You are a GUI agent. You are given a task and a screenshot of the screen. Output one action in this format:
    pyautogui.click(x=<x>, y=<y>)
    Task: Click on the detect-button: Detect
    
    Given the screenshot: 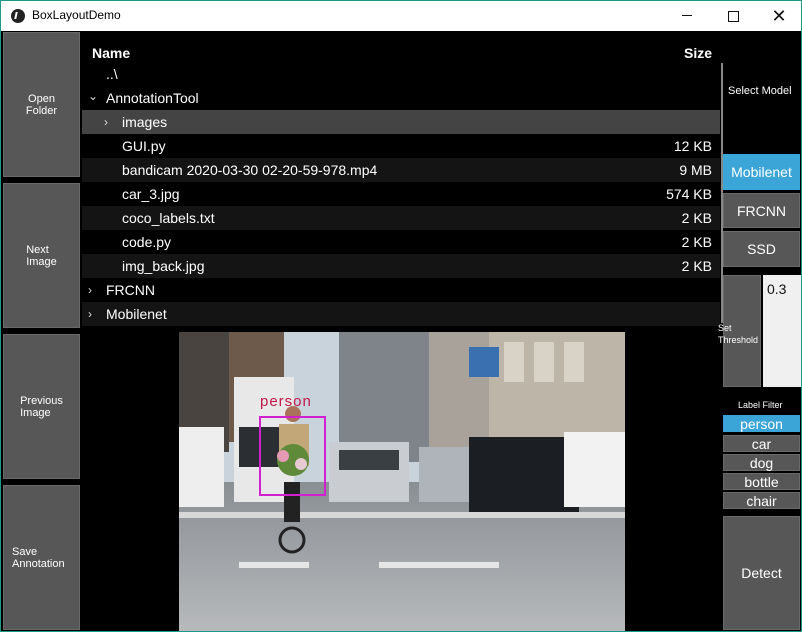 What is the action you would take?
    pyautogui.click(x=761, y=573)
    